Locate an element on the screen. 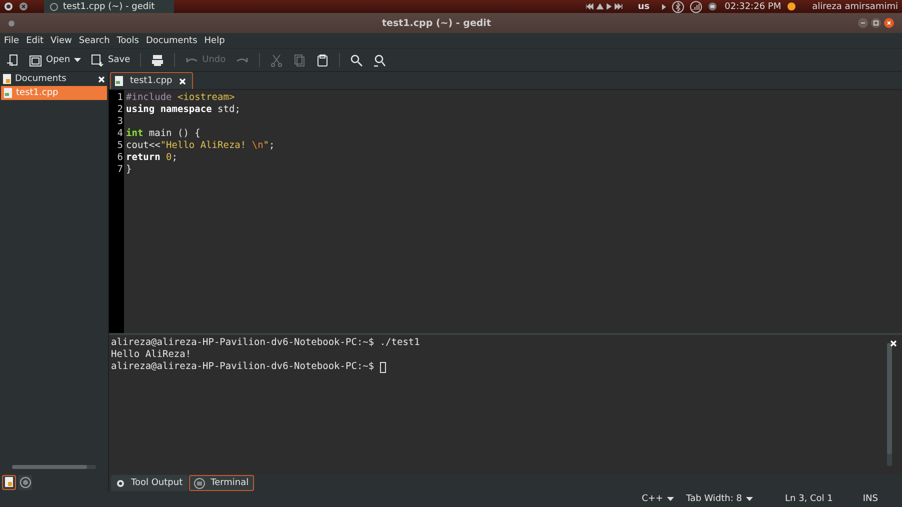  terminal-line: alireza@alireza-HP-Pavilion-dv6-Notebook-PC:~$ ./test1 is located at coordinates (265, 343).